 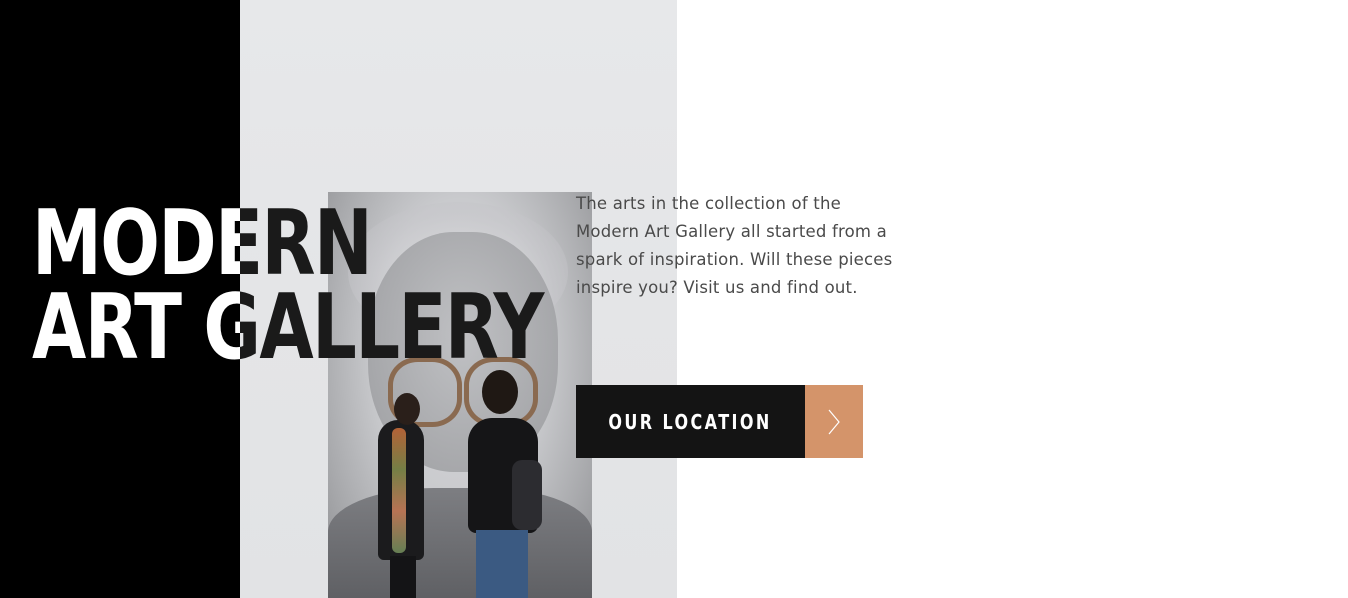 I want to click on hero-title-overlay: MODERN ART GALLERY, so click(x=392, y=285).